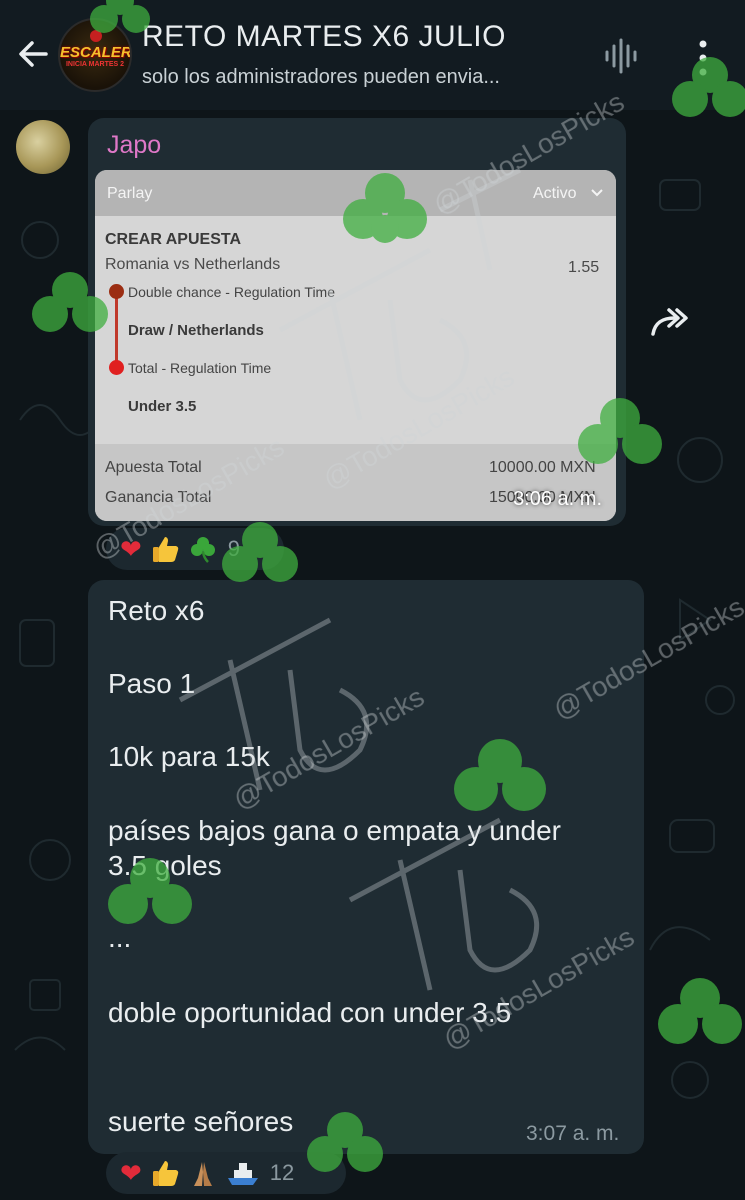 The width and height of the screenshot is (745, 1200). Describe the element at coordinates (173, 239) in the screenshot. I see `bet-section-title: CREAR APUESTA` at that location.